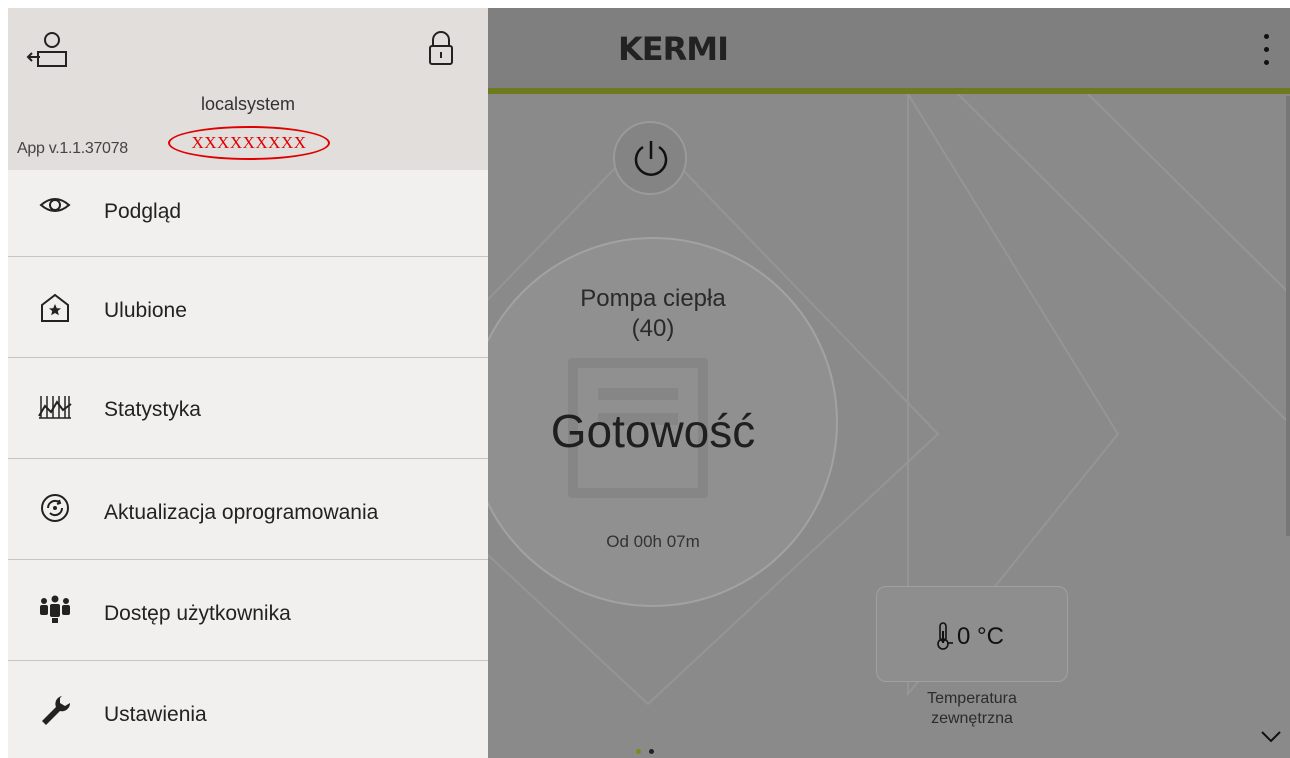 The image size is (1290, 758). What do you see at coordinates (653, 541) in the screenshot?
I see `status-duration: Od 00h 07m` at bounding box center [653, 541].